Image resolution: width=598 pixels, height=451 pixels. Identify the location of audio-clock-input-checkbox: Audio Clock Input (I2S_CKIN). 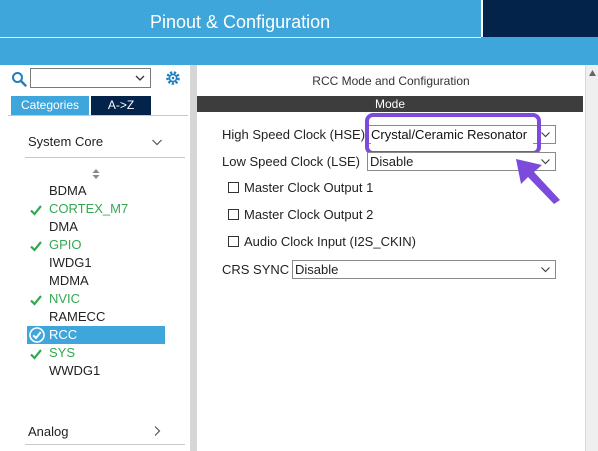
(322, 242).